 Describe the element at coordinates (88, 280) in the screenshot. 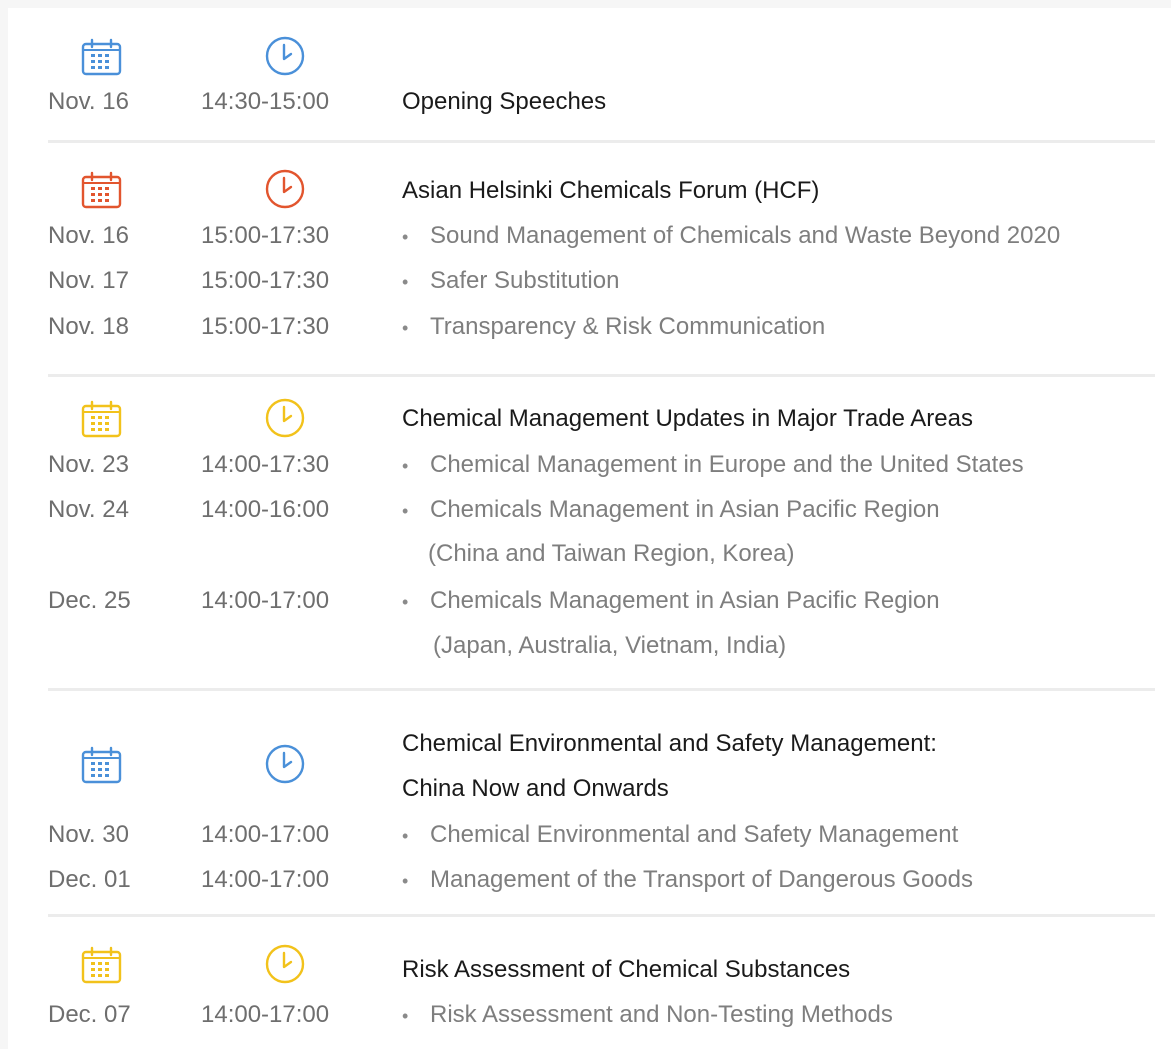

I see `session-date: Nov. 17` at that location.